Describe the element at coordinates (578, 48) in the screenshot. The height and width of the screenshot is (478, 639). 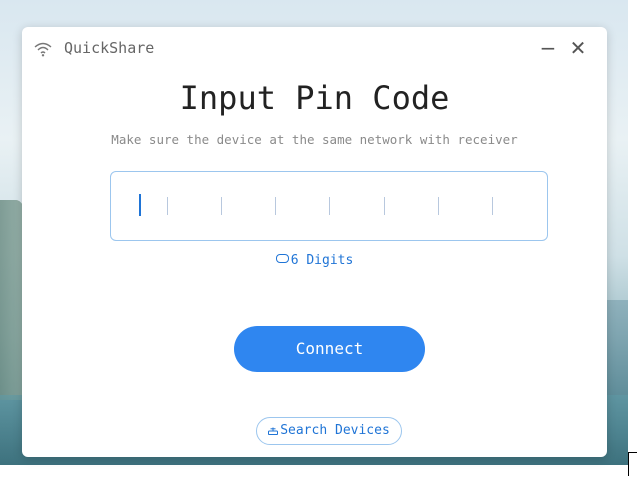
I see `close-button: ✕` at that location.